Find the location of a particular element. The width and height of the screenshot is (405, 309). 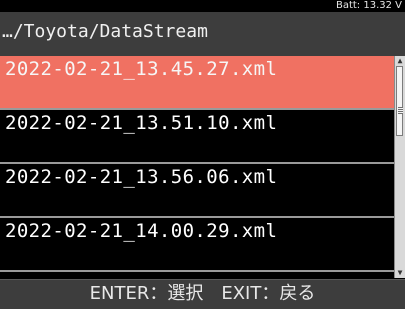

status-bar: Batt: 13.32 V is located at coordinates (202, 6).